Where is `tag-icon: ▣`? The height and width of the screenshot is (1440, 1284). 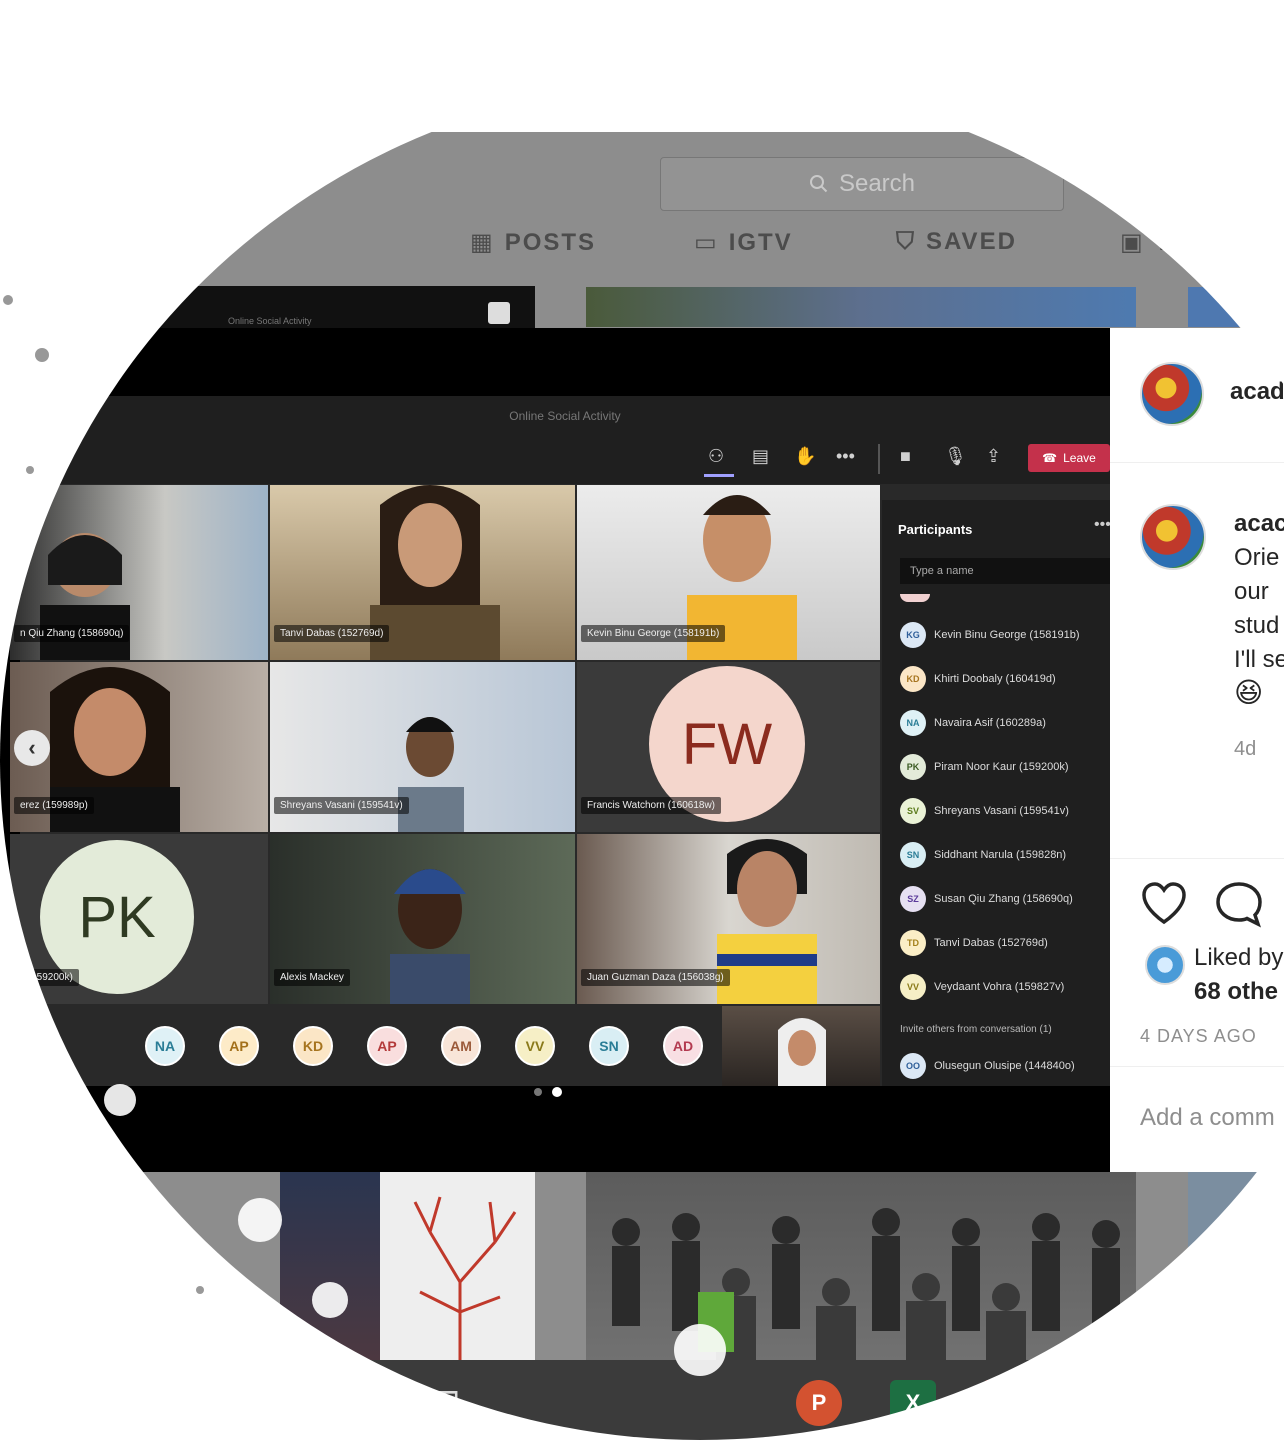
tag-icon: ▣ is located at coordinates (1132, 242).